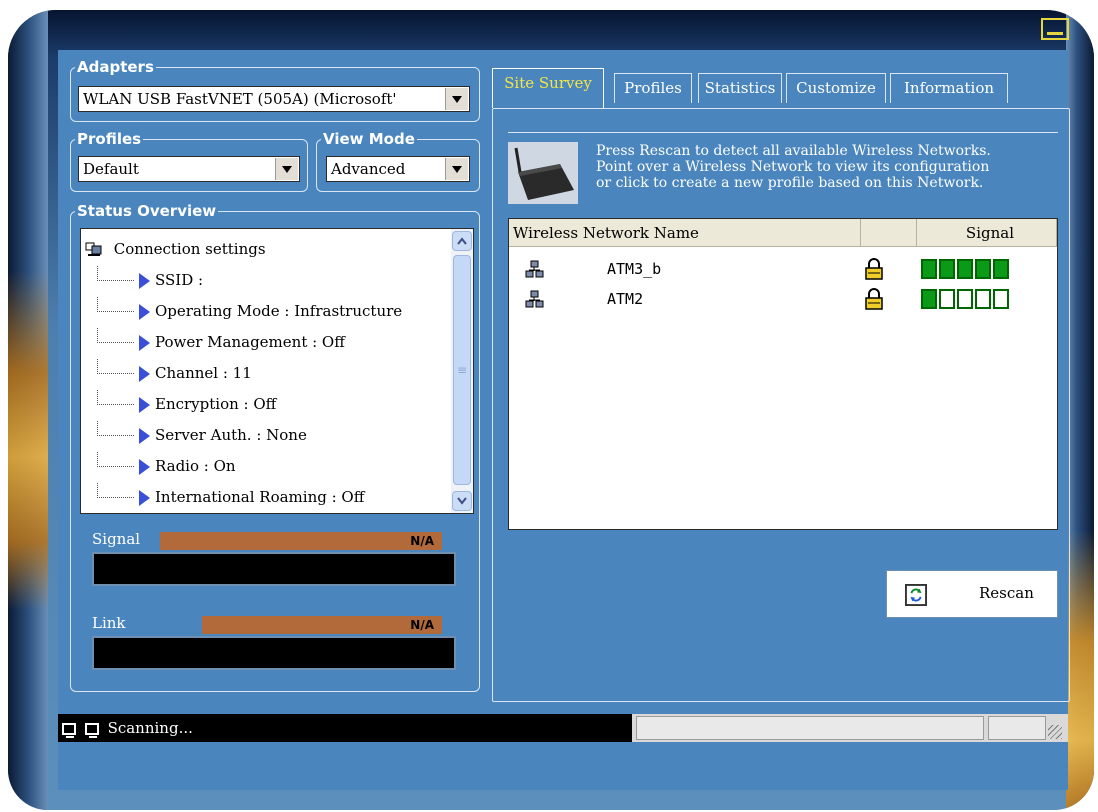 The height and width of the screenshot is (812, 1098). I want to click on tree-item-label: Encryption : Off, so click(216, 404).